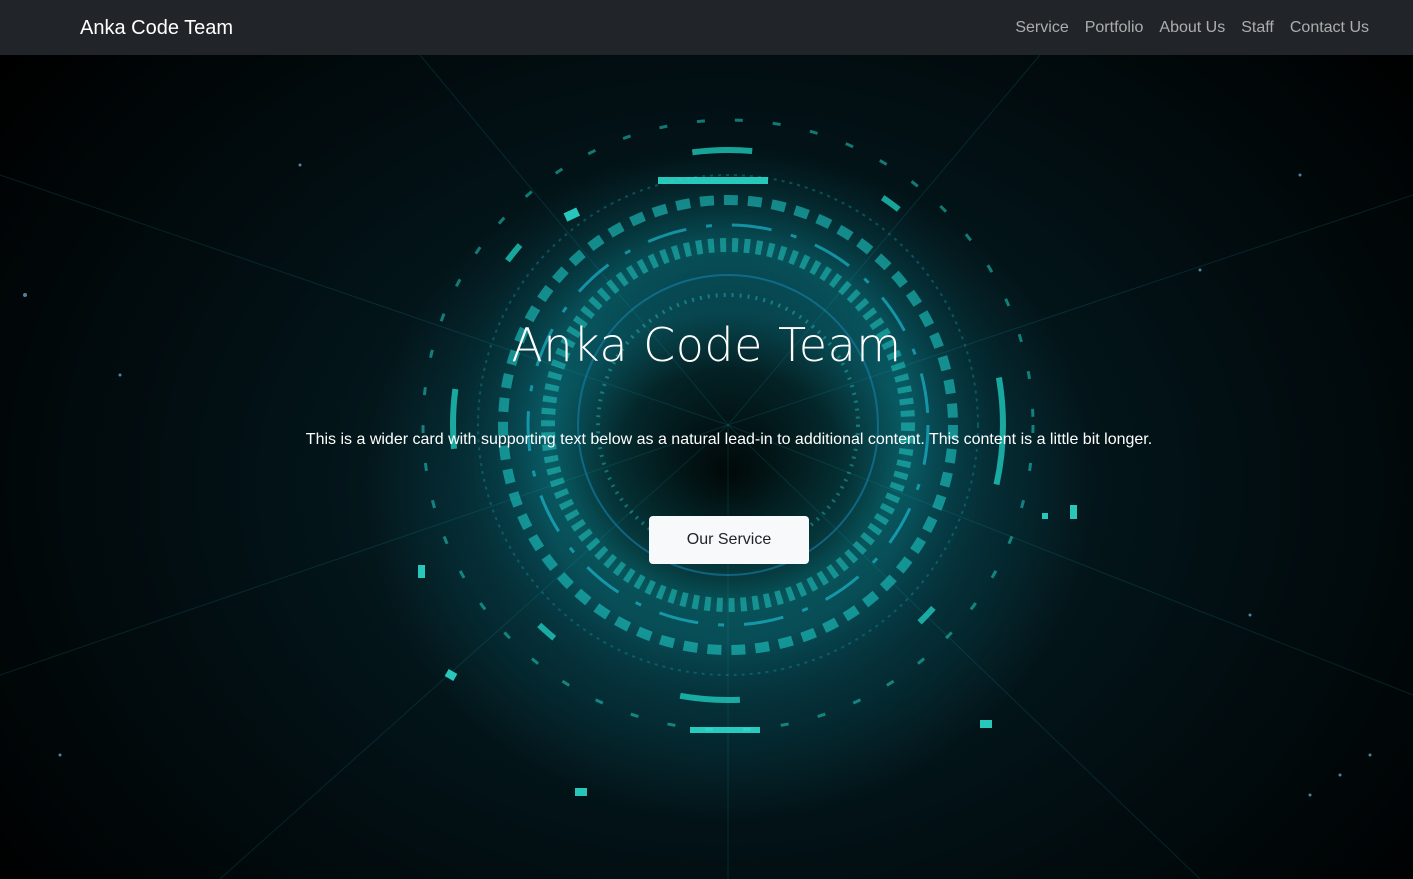 This screenshot has width=1413, height=879. I want to click on nav-link-contact-us: Contact Us, so click(1329, 28).